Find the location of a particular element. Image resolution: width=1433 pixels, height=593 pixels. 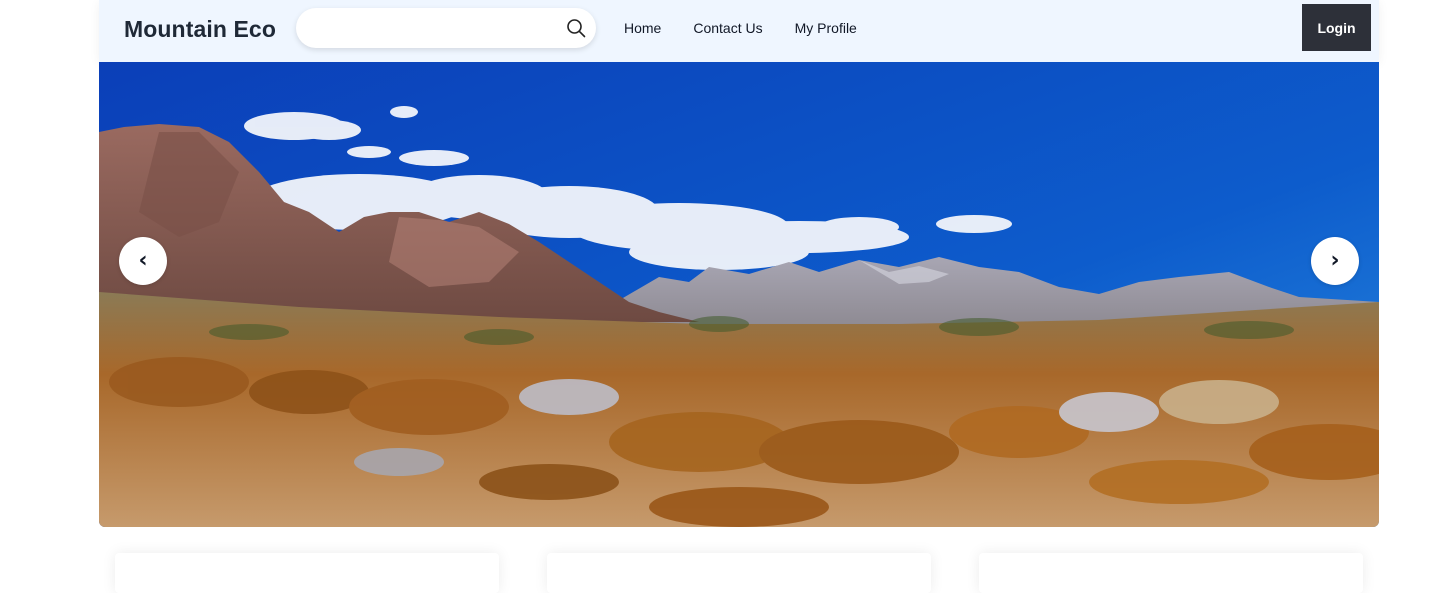

brand-logo: Mountain Eco is located at coordinates (200, 29).